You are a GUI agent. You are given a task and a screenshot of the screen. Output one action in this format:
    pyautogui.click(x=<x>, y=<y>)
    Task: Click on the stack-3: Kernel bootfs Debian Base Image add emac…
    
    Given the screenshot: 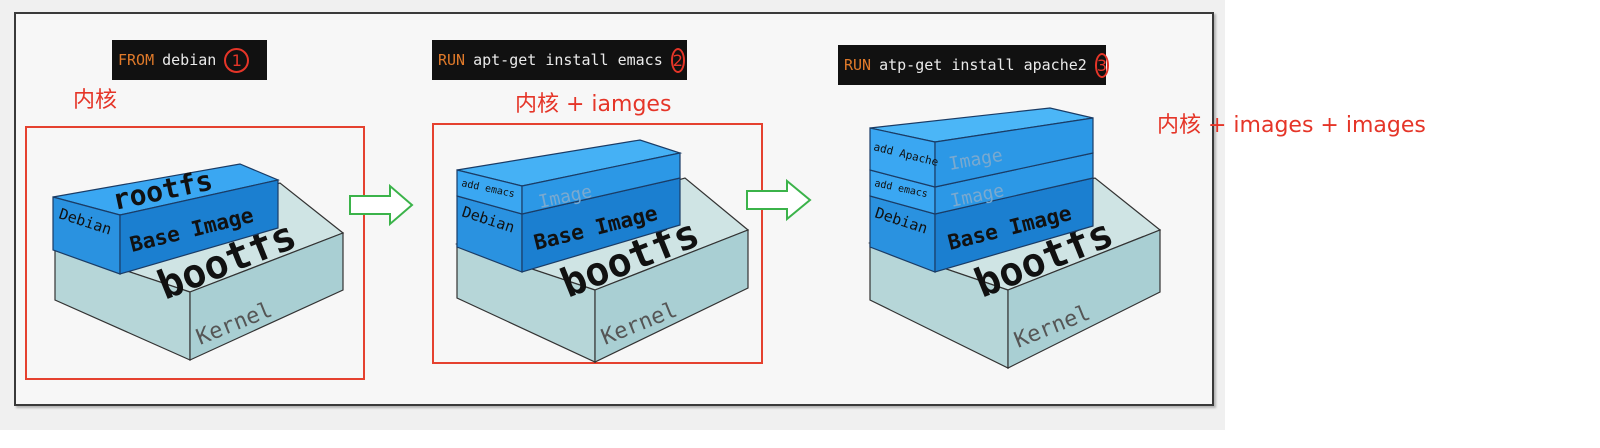 What is the action you would take?
    pyautogui.click(x=1015, y=238)
    